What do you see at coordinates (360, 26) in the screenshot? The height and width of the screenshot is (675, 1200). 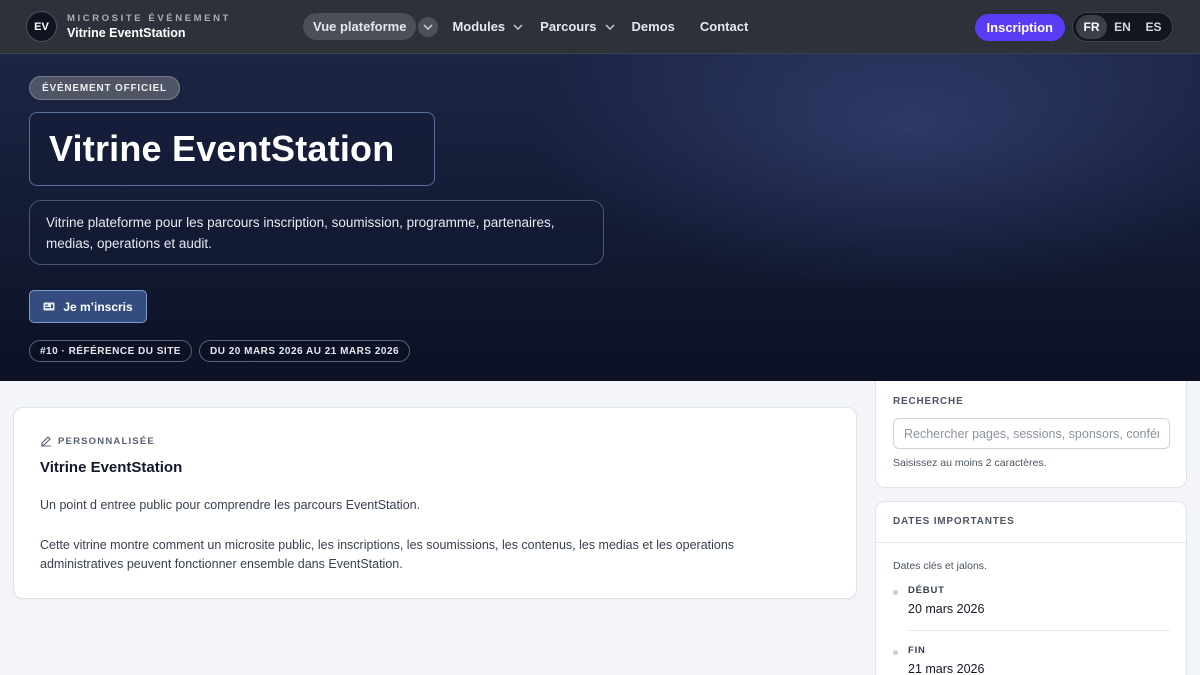 I see `nav-item-vue-plateforme: Vue plateforme` at bounding box center [360, 26].